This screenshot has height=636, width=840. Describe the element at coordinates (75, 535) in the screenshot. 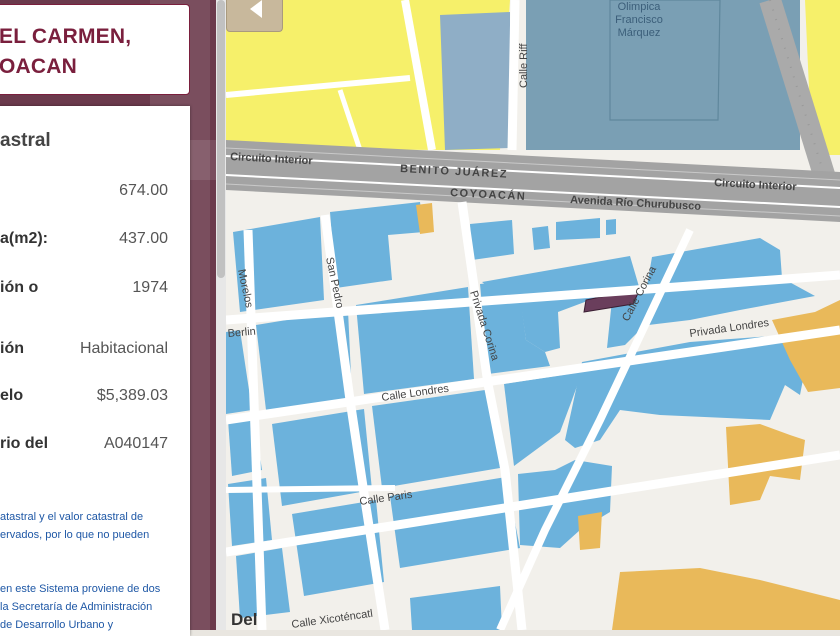

I see `note-line-2: ervados, por lo que no pueden` at that location.